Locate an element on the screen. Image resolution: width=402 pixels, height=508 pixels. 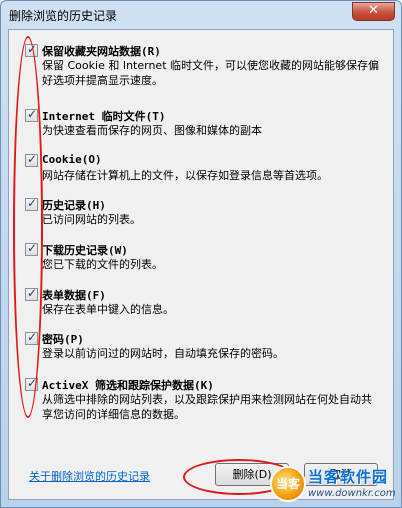
option-description: 您已下载的文件的列表。 is located at coordinates (102, 264).